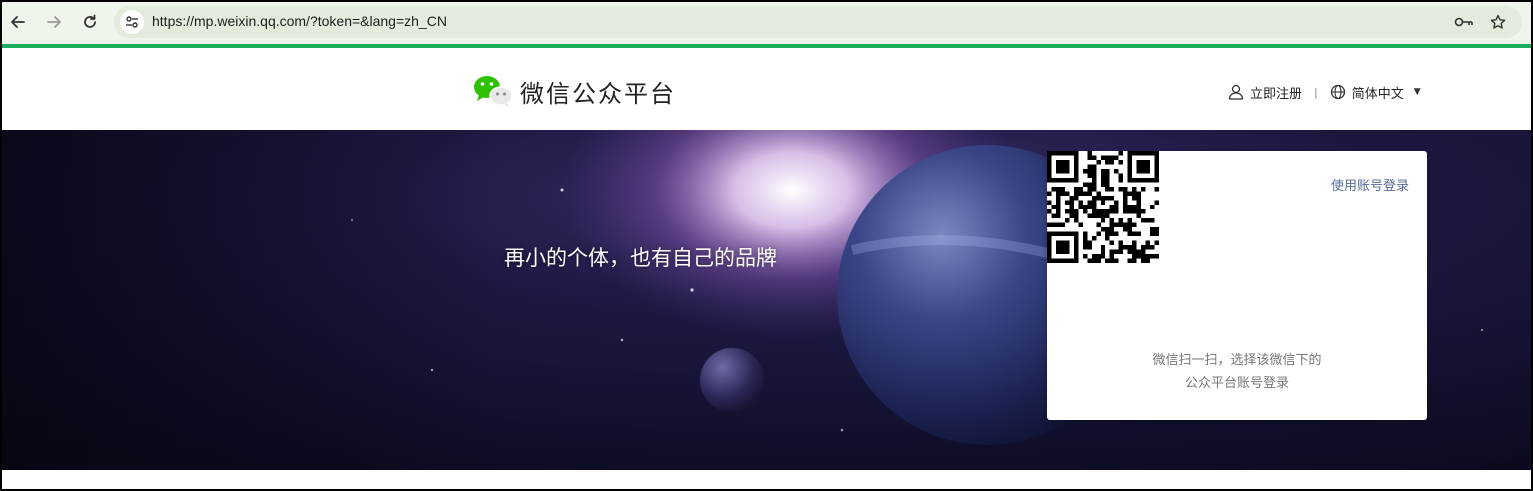 The height and width of the screenshot is (491, 1533). Describe the element at coordinates (1370, 184) in the screenshot. I see `account-login-link: 使用账号登录` at that location.